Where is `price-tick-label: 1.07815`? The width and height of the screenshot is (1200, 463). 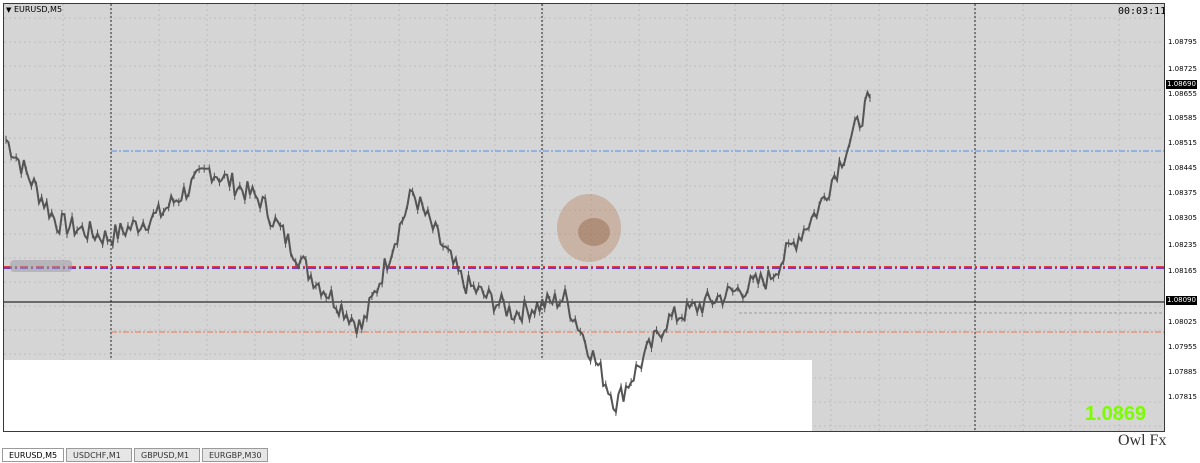
price-tick-label: 1.07815 is located at coordinates (1182, 397).